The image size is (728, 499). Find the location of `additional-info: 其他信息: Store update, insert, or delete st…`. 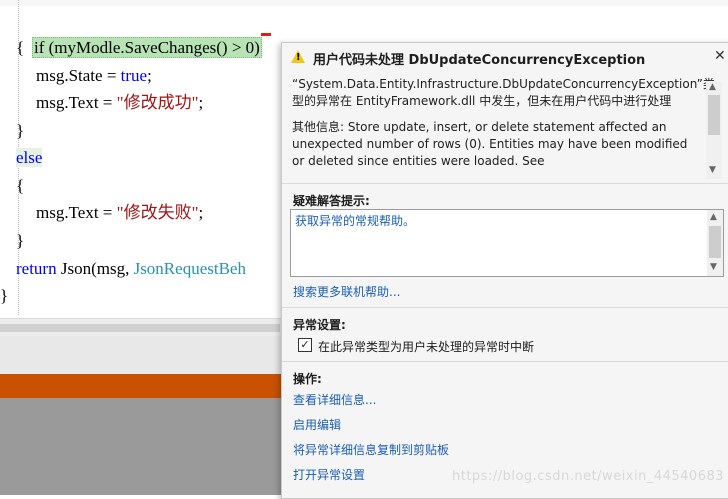

additional-info: 其他信息: Store update, insert, or delete st… is located at coordinates (490, 144).